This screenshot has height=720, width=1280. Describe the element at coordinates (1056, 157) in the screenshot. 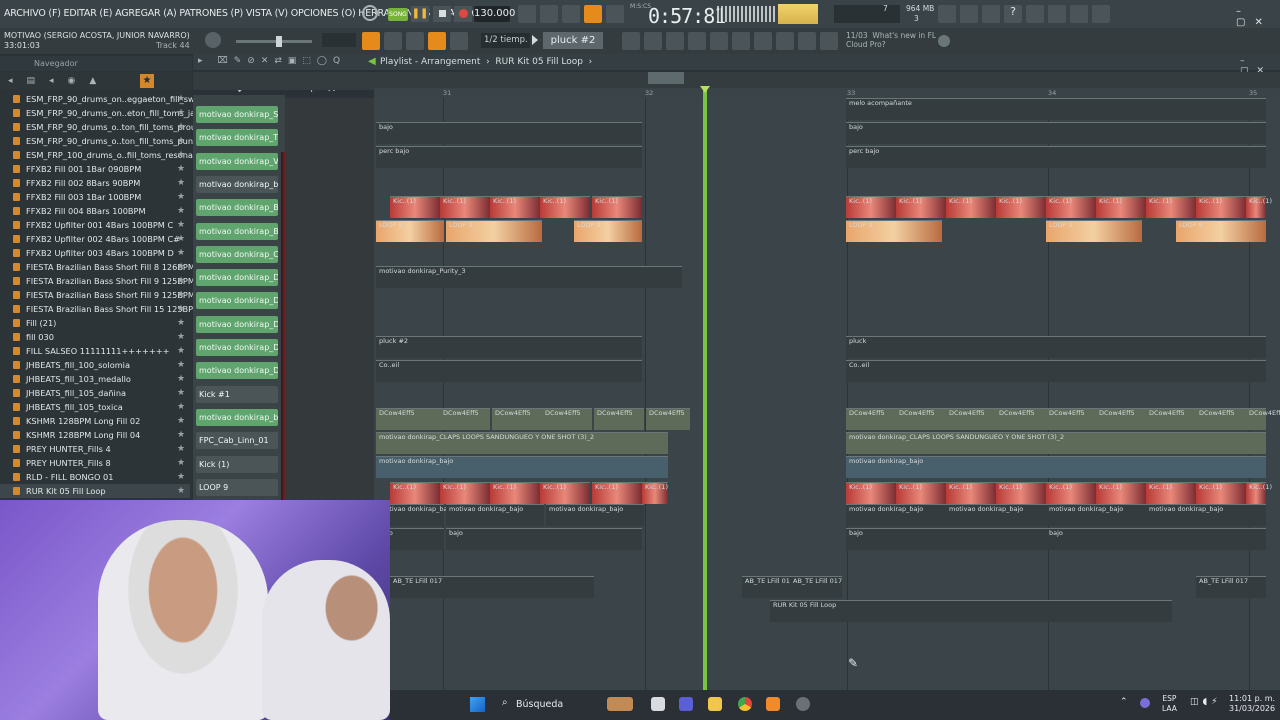

I see `playlist-clip: perc bajo` at that location.